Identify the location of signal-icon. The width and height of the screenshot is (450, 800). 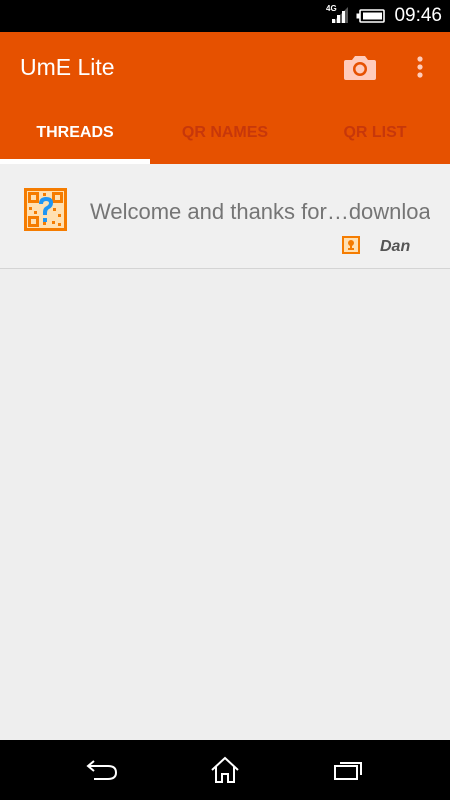
(340, 15).